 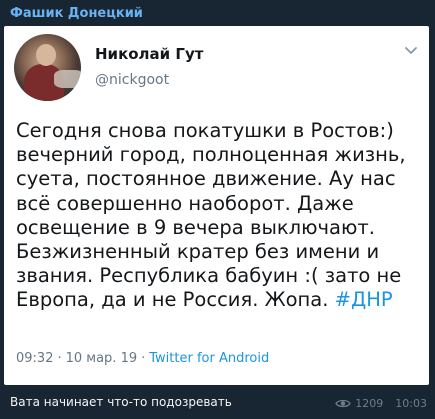 I want to click on avatar-figure-head, so click(x=46, y=55).